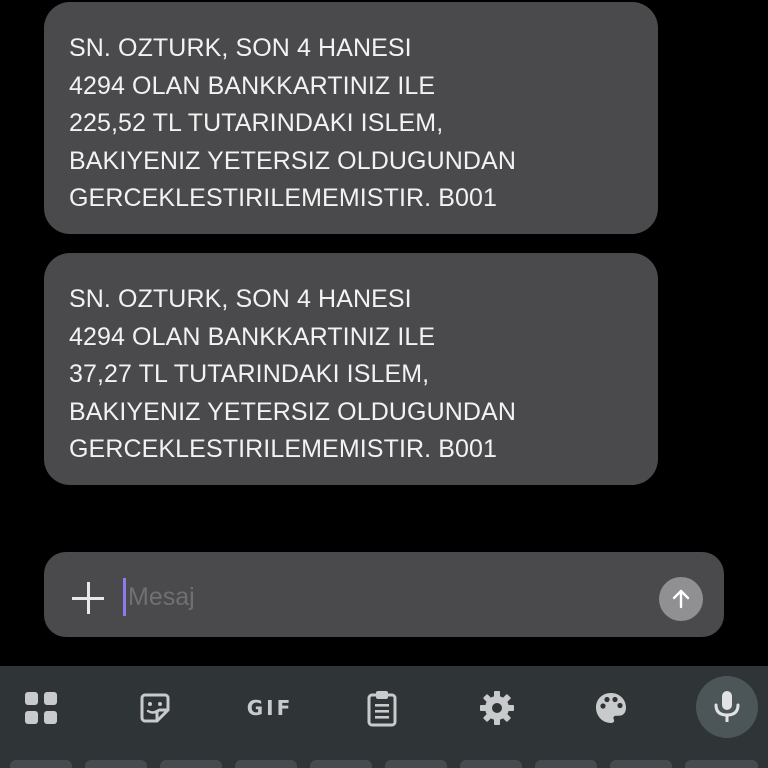 Image resolution: width=768 pixels, height=768 pixels. What do you see at coordinates (378, 597) in the screenshot?
I see `message-input` at bounding box center [378, 597].